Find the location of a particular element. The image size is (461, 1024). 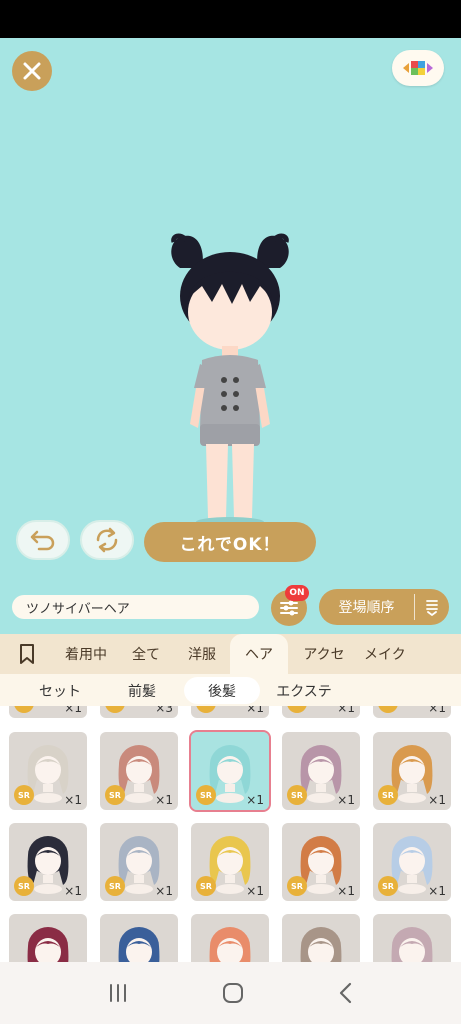

confirm-ok-button: これでOK！ is located at coordinates (230, 542).